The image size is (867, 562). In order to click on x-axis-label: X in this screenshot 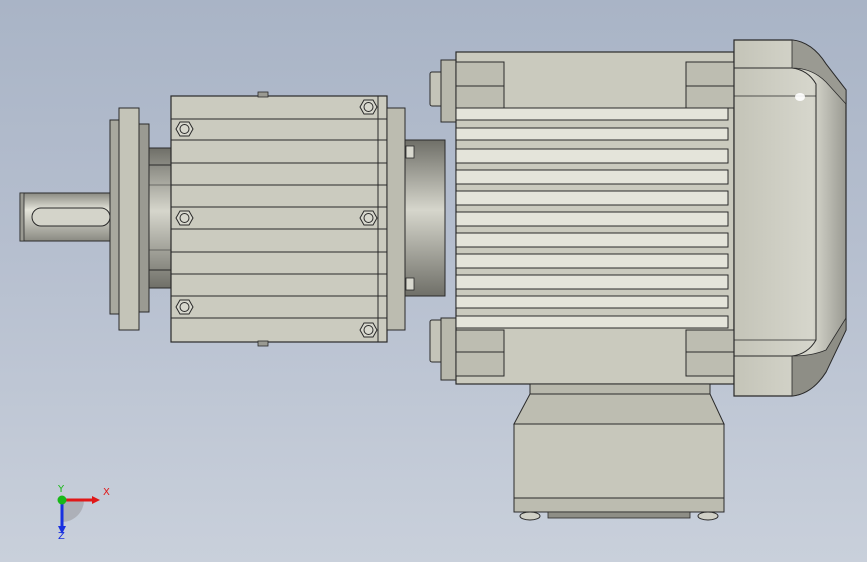, I will do `click(106, 492)`.